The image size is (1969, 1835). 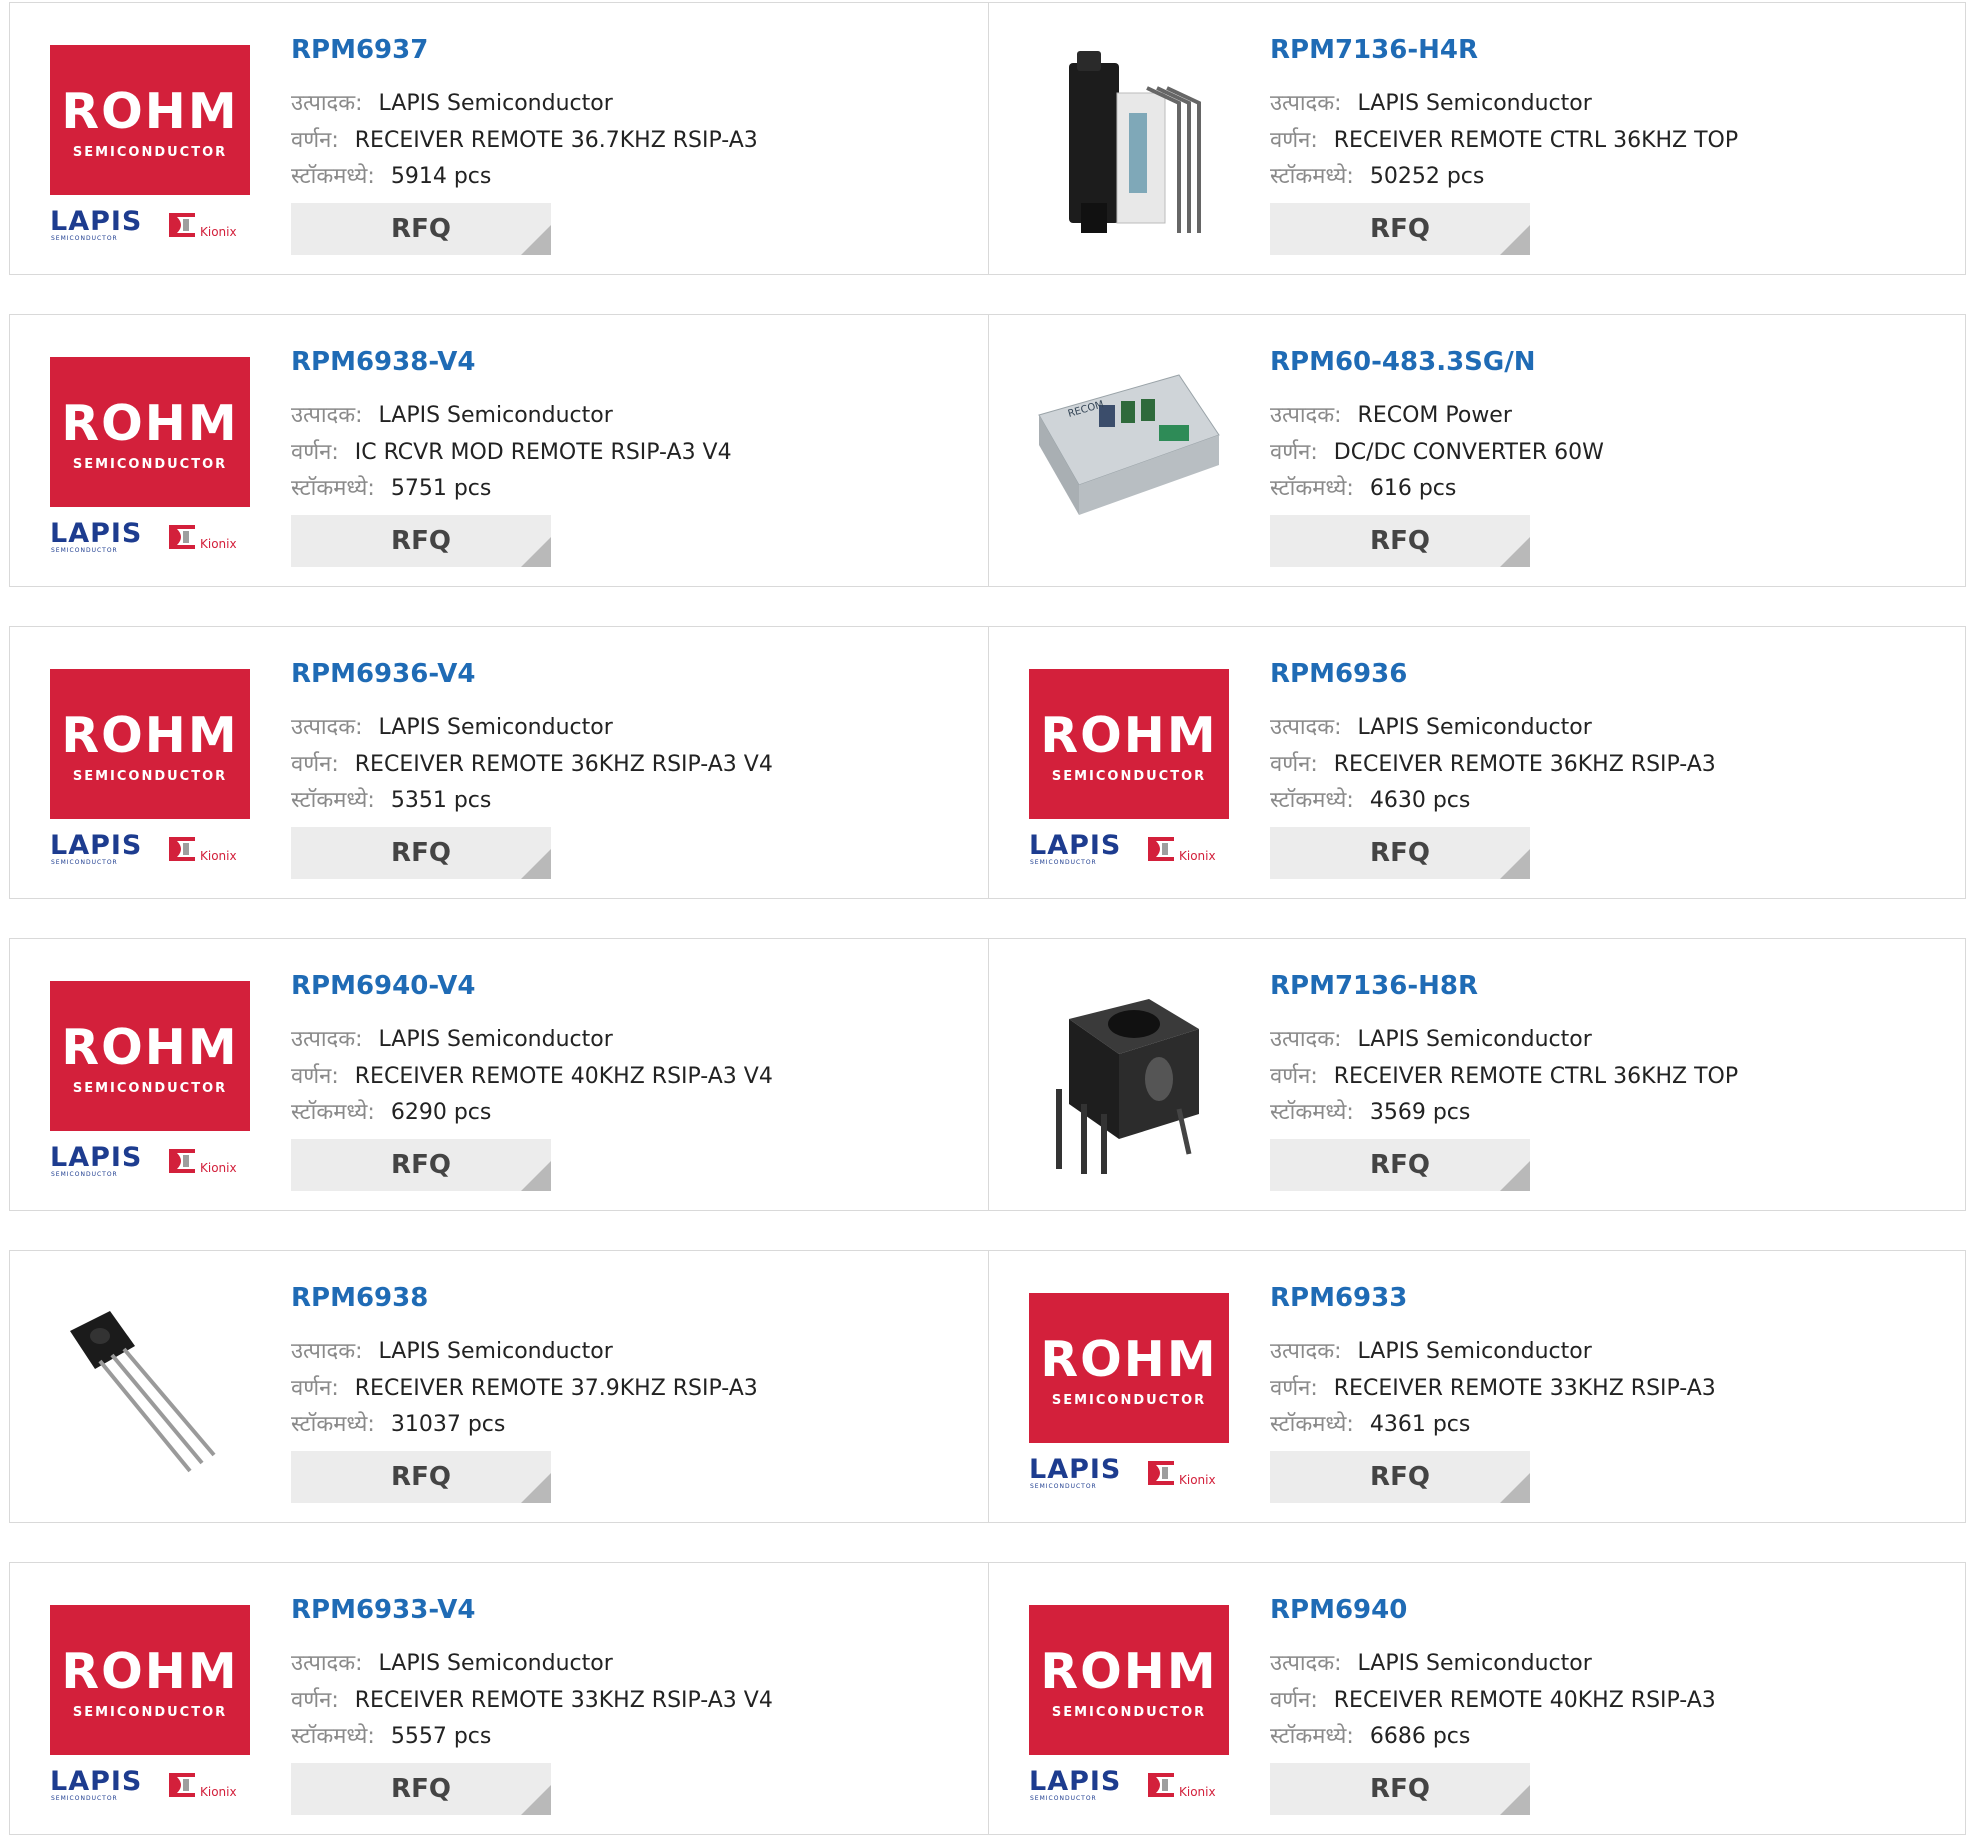 What do you see at coordinates (1402, 362) in the screenshot?
I see `part-number-link: RPM60-483.3SG/N` at bounding box center [1402, 362].